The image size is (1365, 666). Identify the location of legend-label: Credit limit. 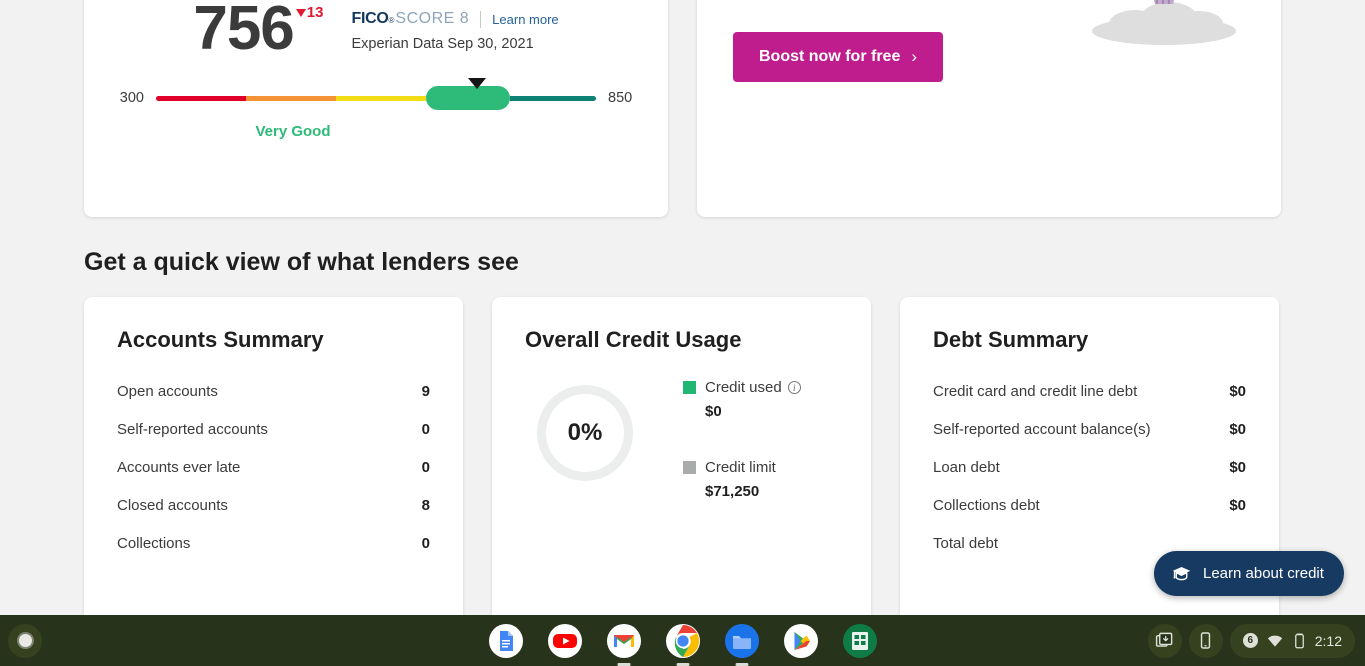
(740, 467).